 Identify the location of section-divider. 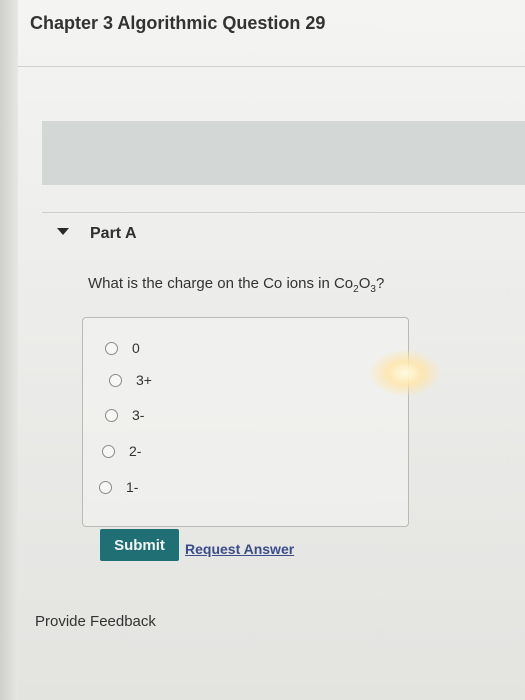
(283, 212).